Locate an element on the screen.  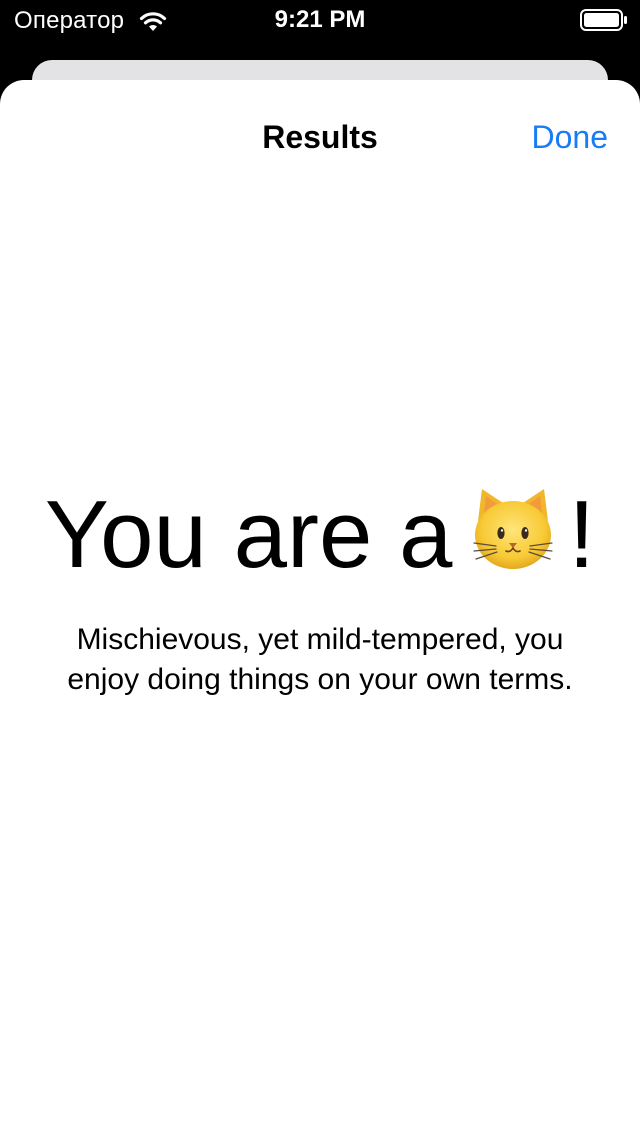
cat-face-icon is located at coordinates (513, 529).